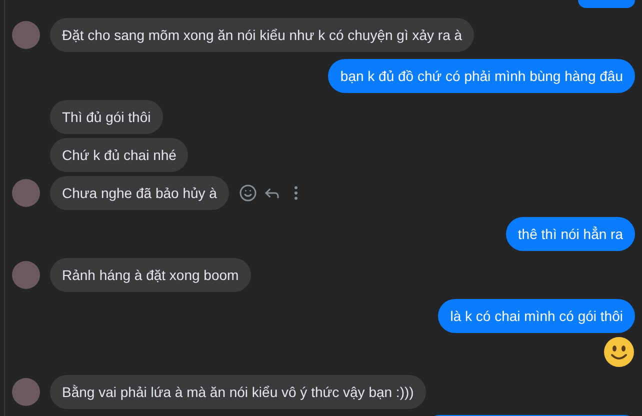 The width and height of the screenshot is (642, 416). Describe the element at coordinates (536, 316) in the screenshot. I see `message-bubble: là k có chai mình có gói thôi` at that location.